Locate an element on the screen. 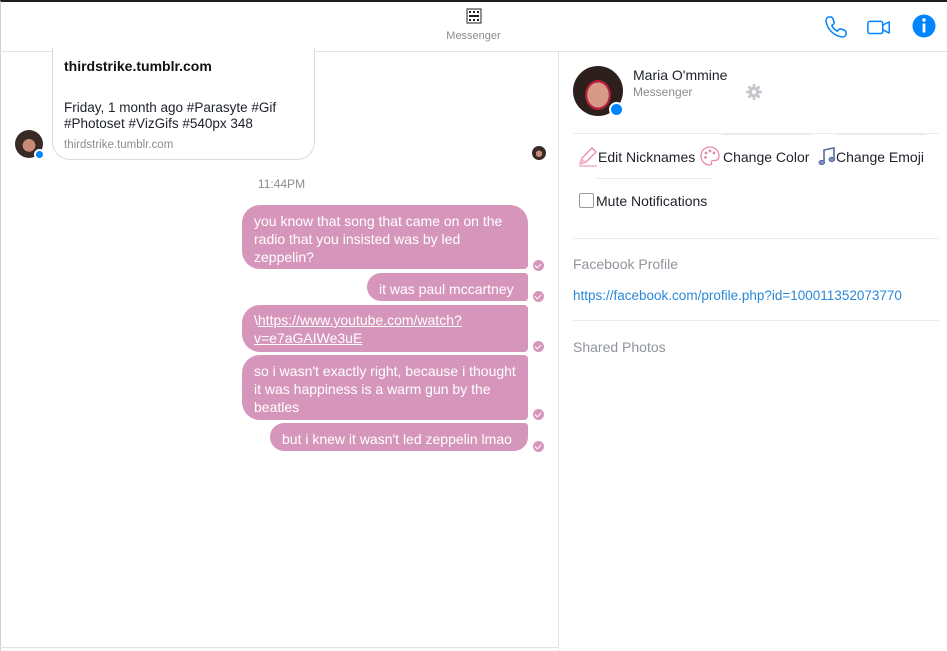 The image size is (947, 651). pane-divider is located at coordinates (558, 351).